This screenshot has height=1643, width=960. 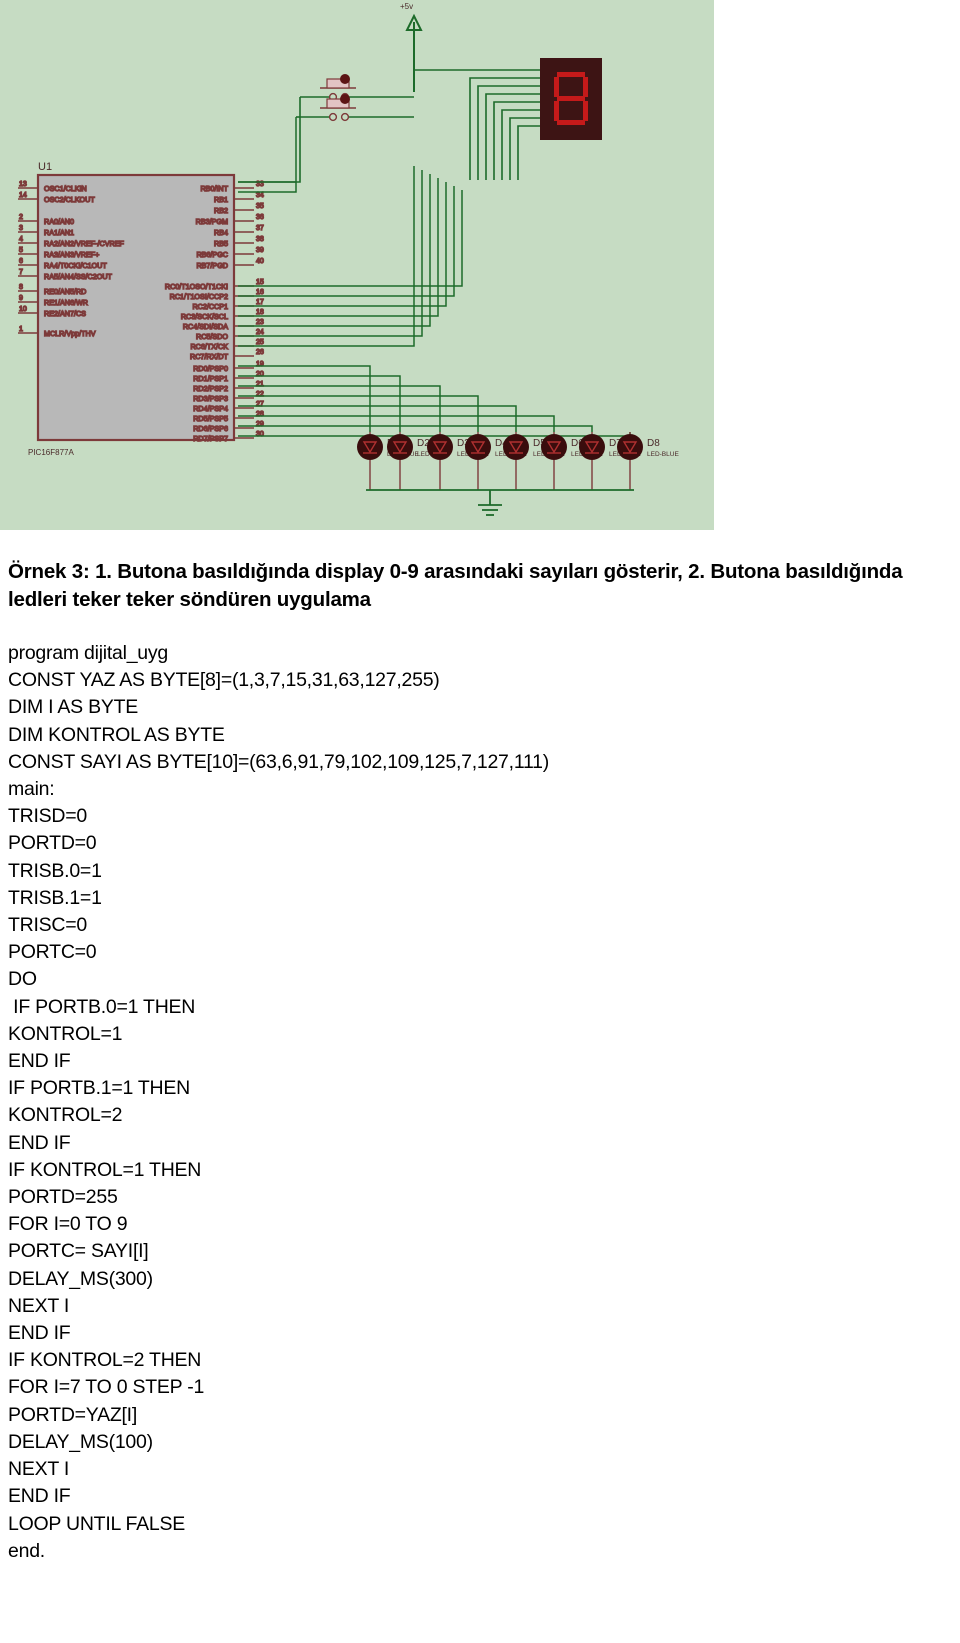 What do you see at coordinates (102, 1006) in the screenshot?
I see `code-line: IF PORTB.0=1 THEN` at bounding box center [102, 1006].